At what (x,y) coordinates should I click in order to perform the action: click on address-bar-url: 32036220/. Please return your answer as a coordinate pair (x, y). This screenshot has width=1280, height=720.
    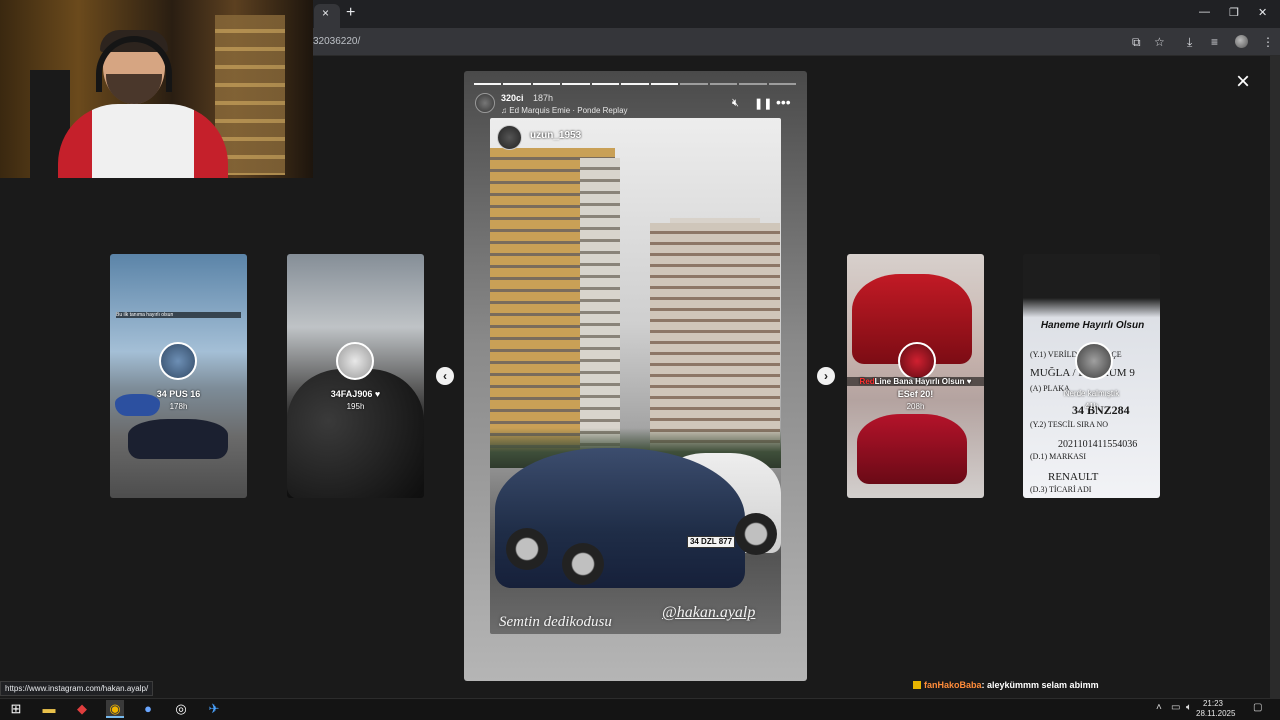
    Looking at the image, I should click on (336, 41).